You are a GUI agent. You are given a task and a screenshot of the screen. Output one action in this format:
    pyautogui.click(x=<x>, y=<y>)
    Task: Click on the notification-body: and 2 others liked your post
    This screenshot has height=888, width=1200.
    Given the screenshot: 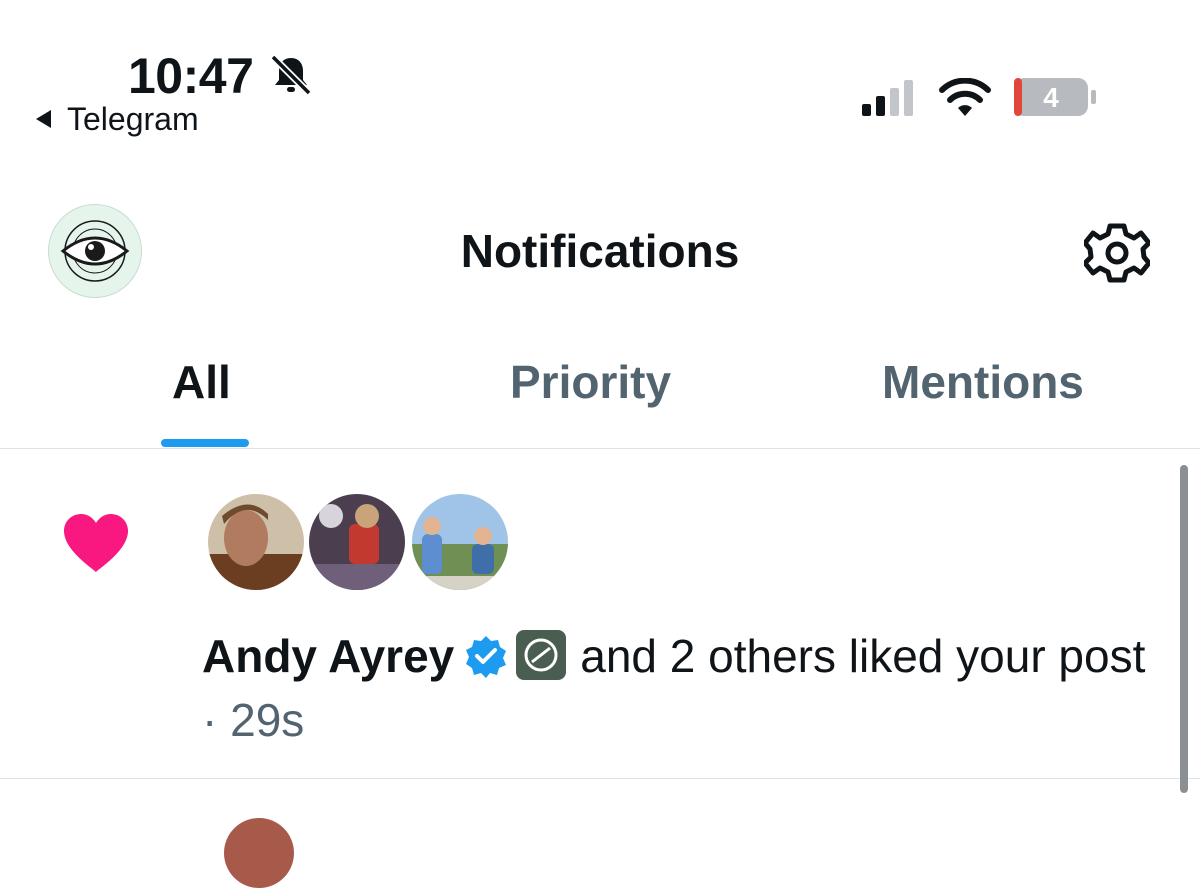 What is the action you would take?
    pyautogui.click(x=863, y=656)
    